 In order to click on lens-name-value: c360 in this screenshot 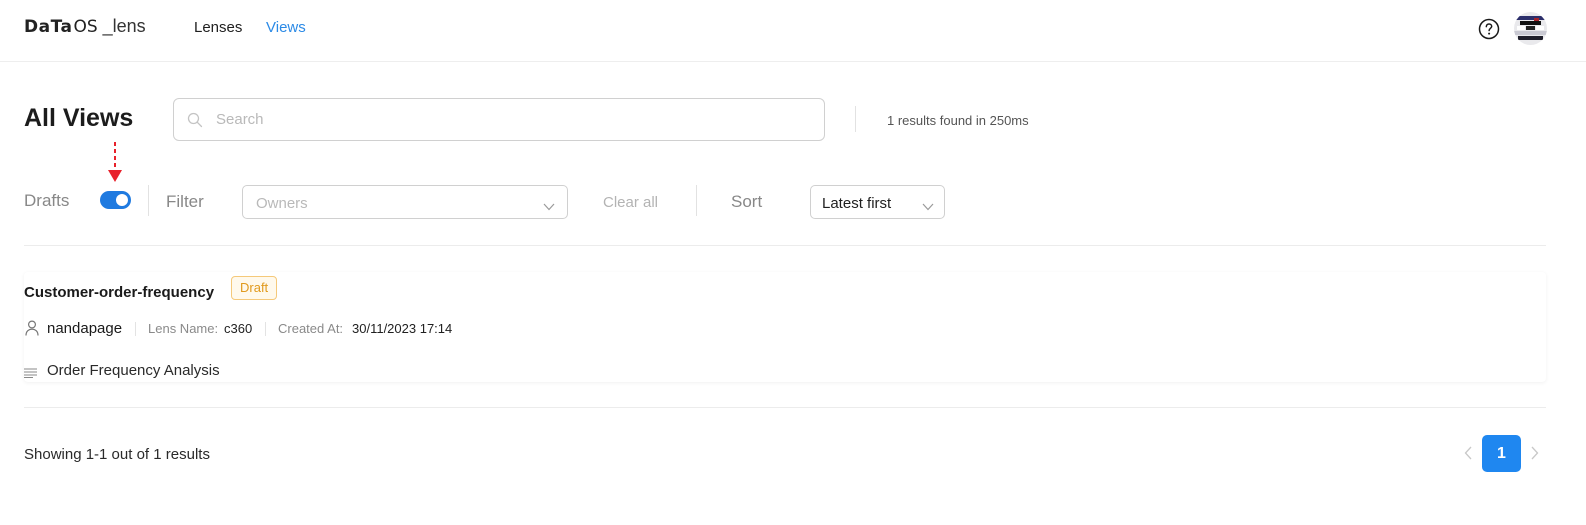, I will do `click(238, 328)`.